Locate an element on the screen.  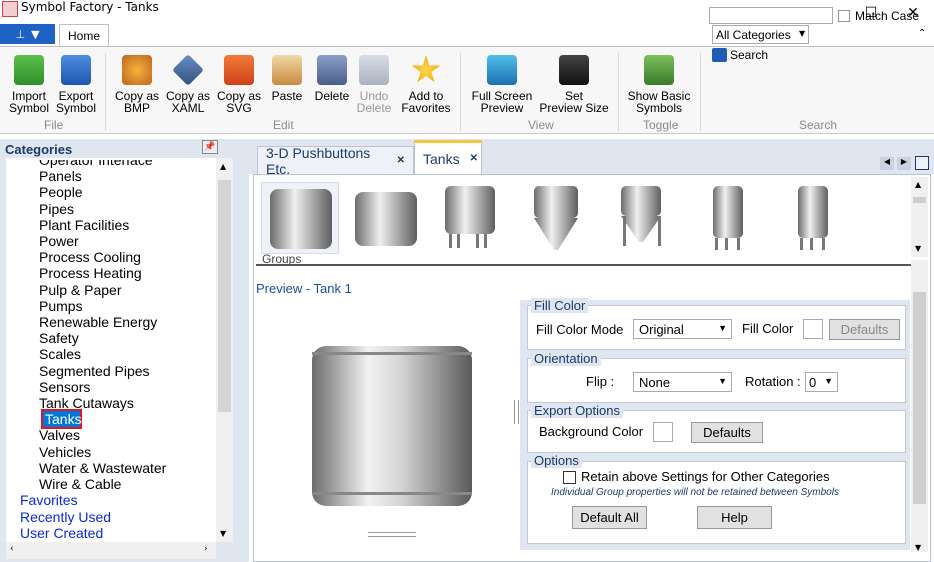
window-list-icon is located at coordinates (922, 163).